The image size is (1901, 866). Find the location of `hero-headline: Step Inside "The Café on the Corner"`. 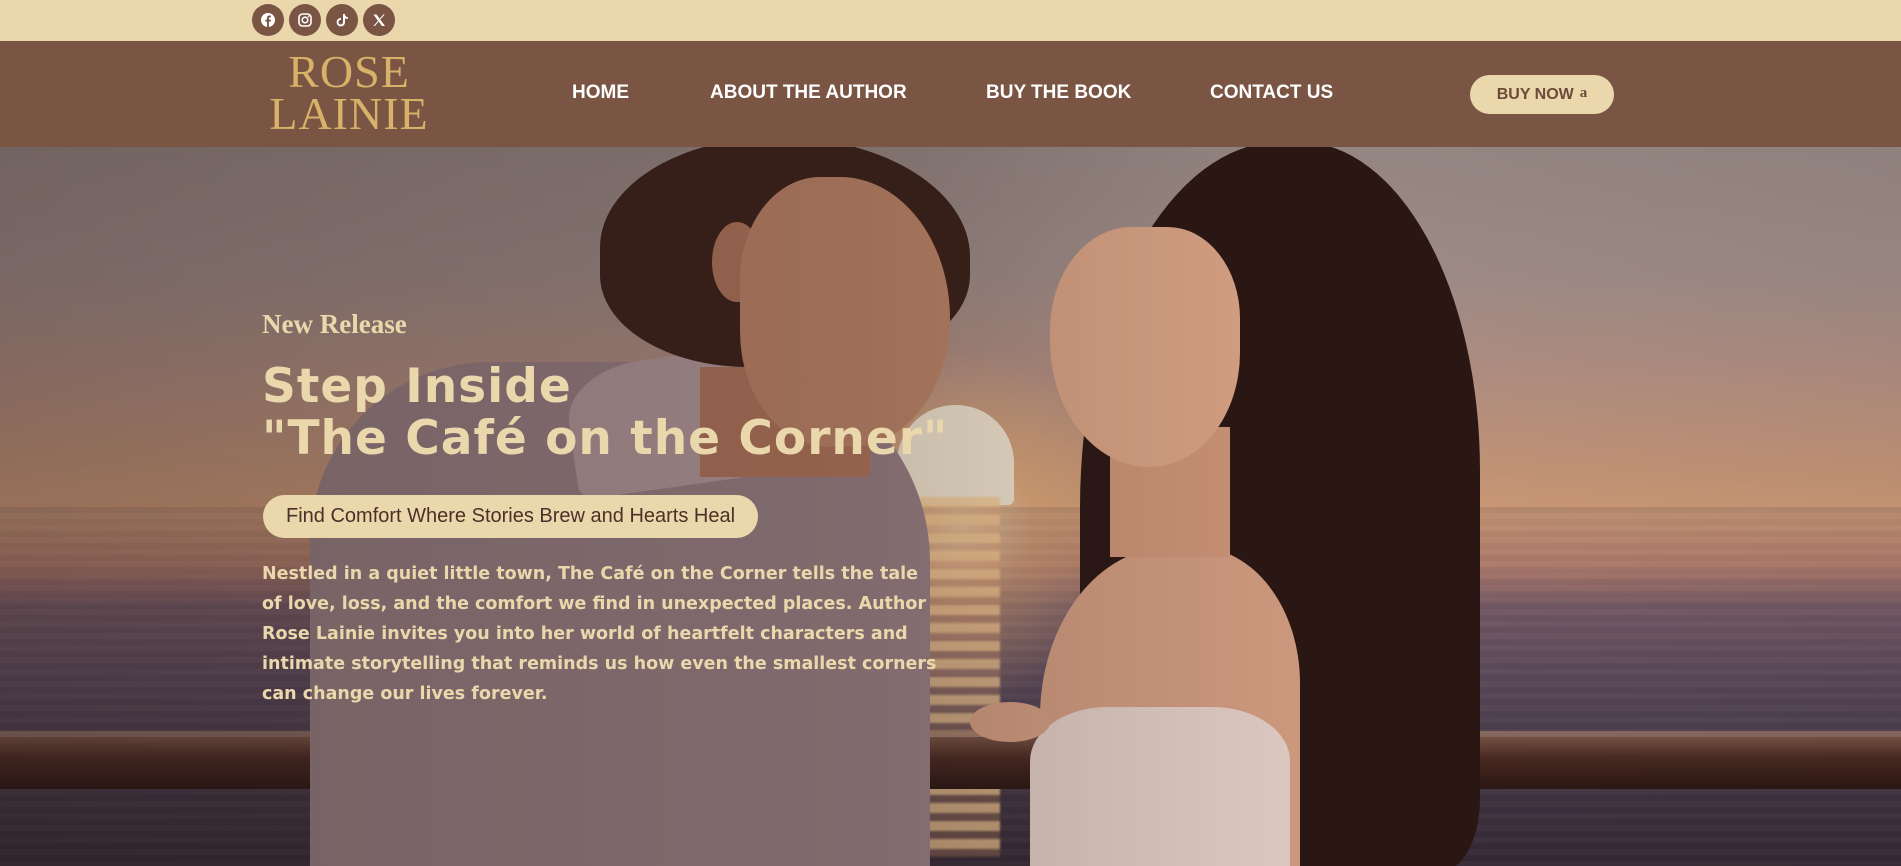

hero-headline: Step Inside "The Café on the Corner" is located at coordinates (605, 413).